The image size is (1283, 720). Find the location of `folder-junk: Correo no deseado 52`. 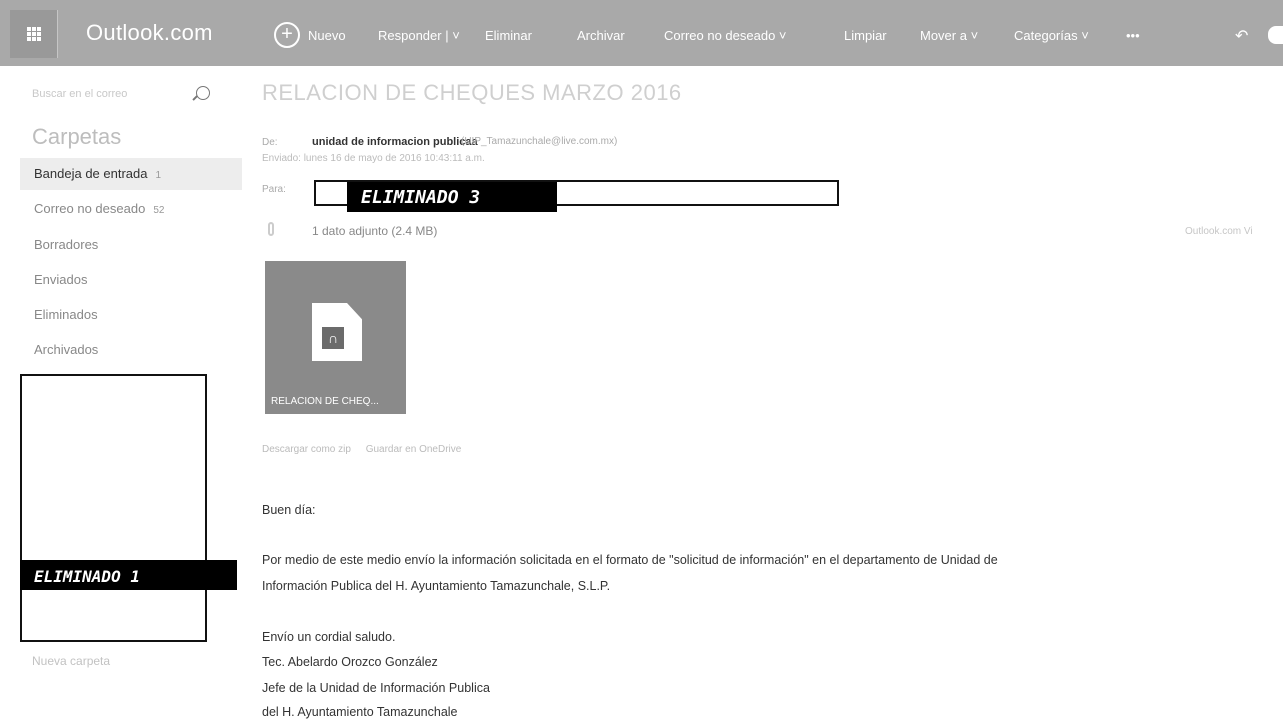

folder-junk: Correo no deseado 52 is located at coordinates (99, 208).